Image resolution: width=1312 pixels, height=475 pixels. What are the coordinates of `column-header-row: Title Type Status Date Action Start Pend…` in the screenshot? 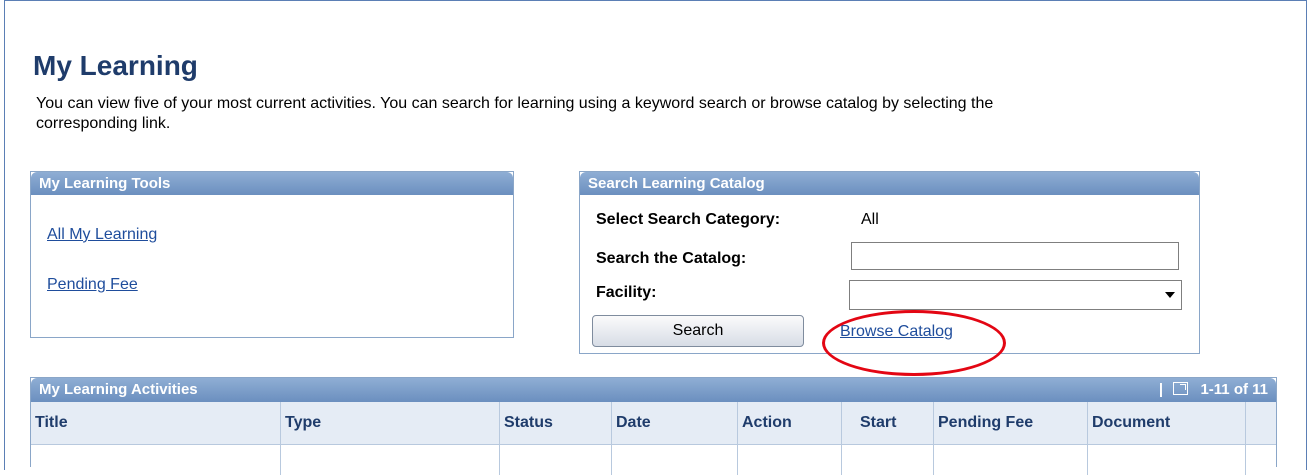 It's located at (653, 423).